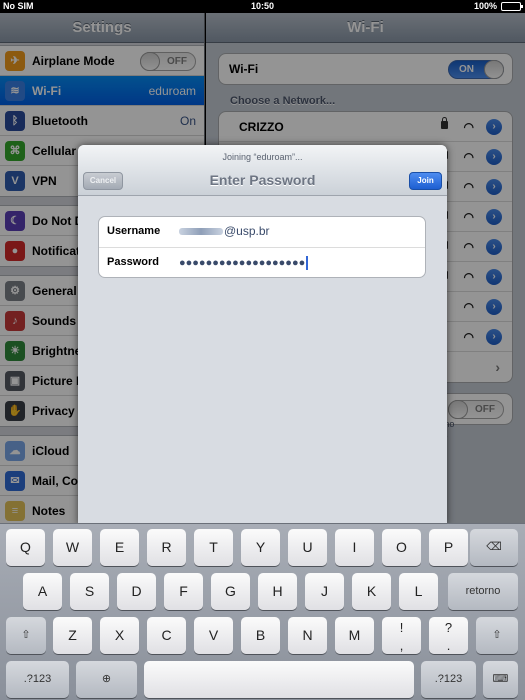 The width and height of the screenshot is (525, 700). I want to click on numbers-key-right: .?123, so click(448, 679).